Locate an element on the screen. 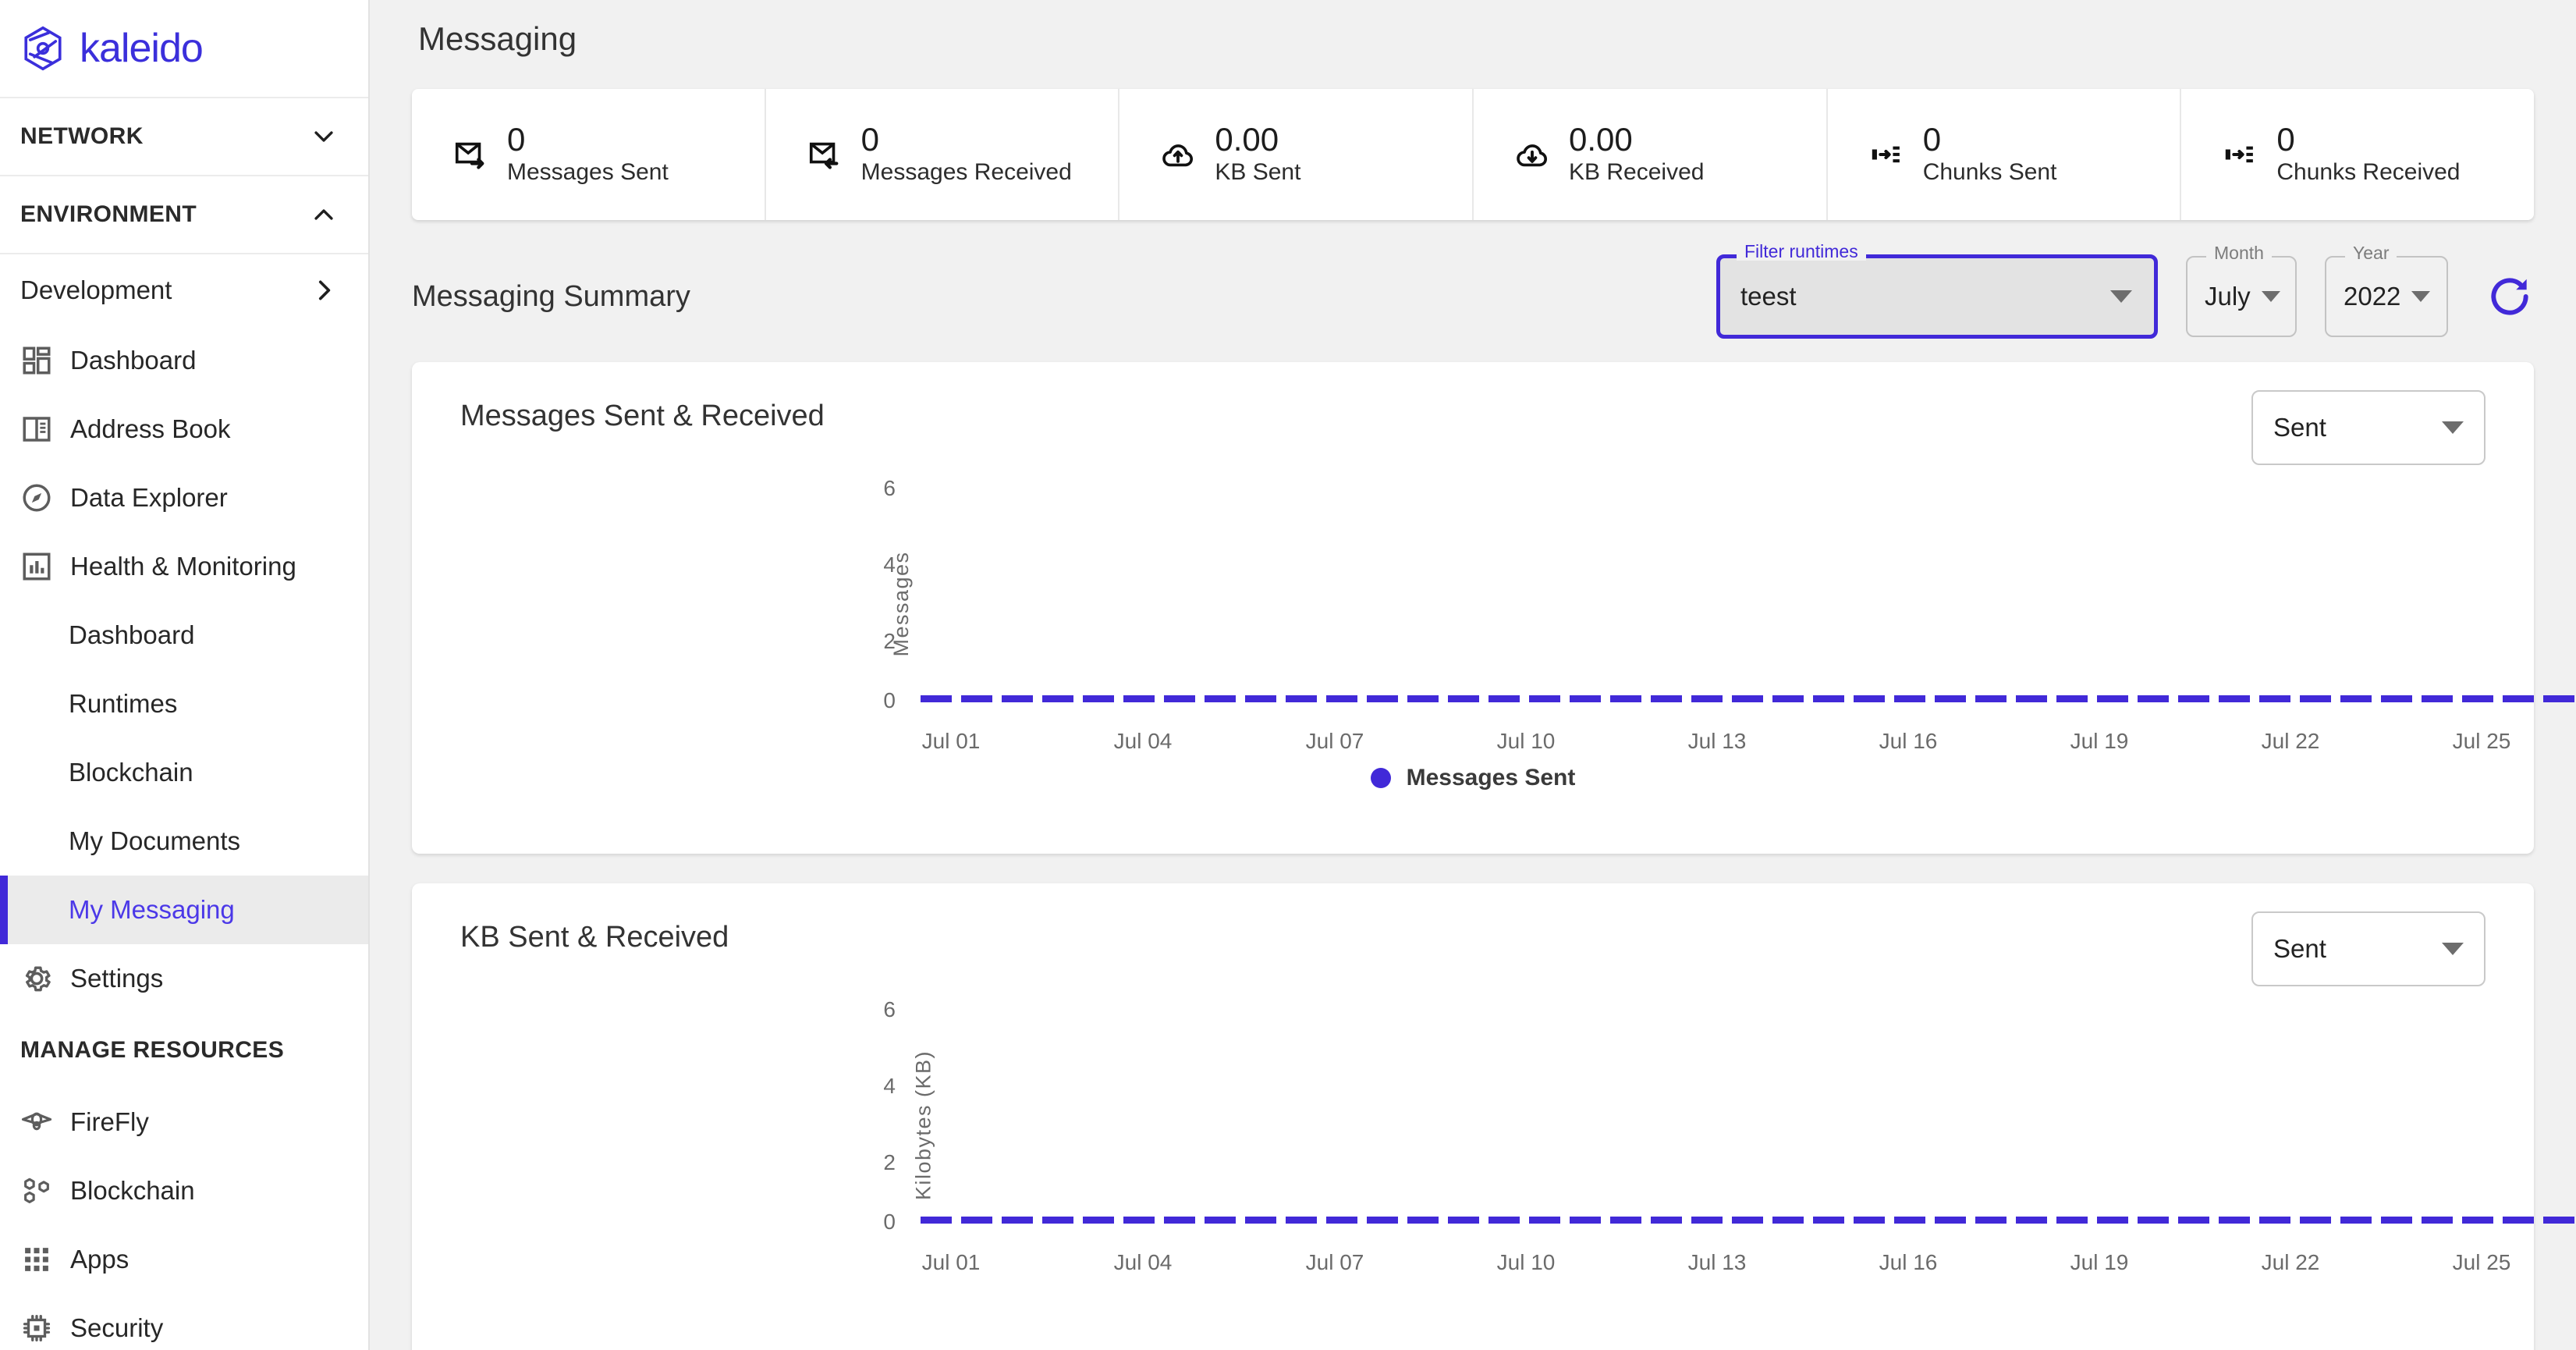  sidebar-item-settings: Settings is located at coordinates (184, 978).